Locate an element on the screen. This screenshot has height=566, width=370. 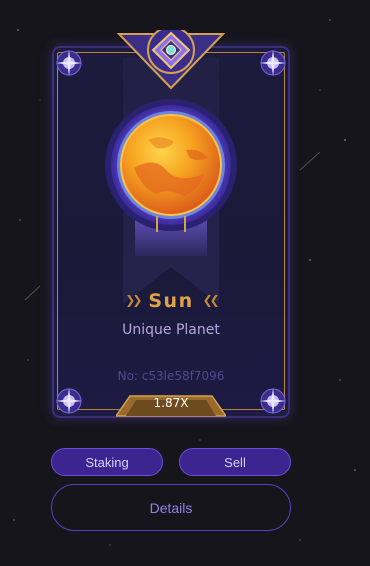
token-id: No: c53le58f7096 is located at coordinates (171, 376).